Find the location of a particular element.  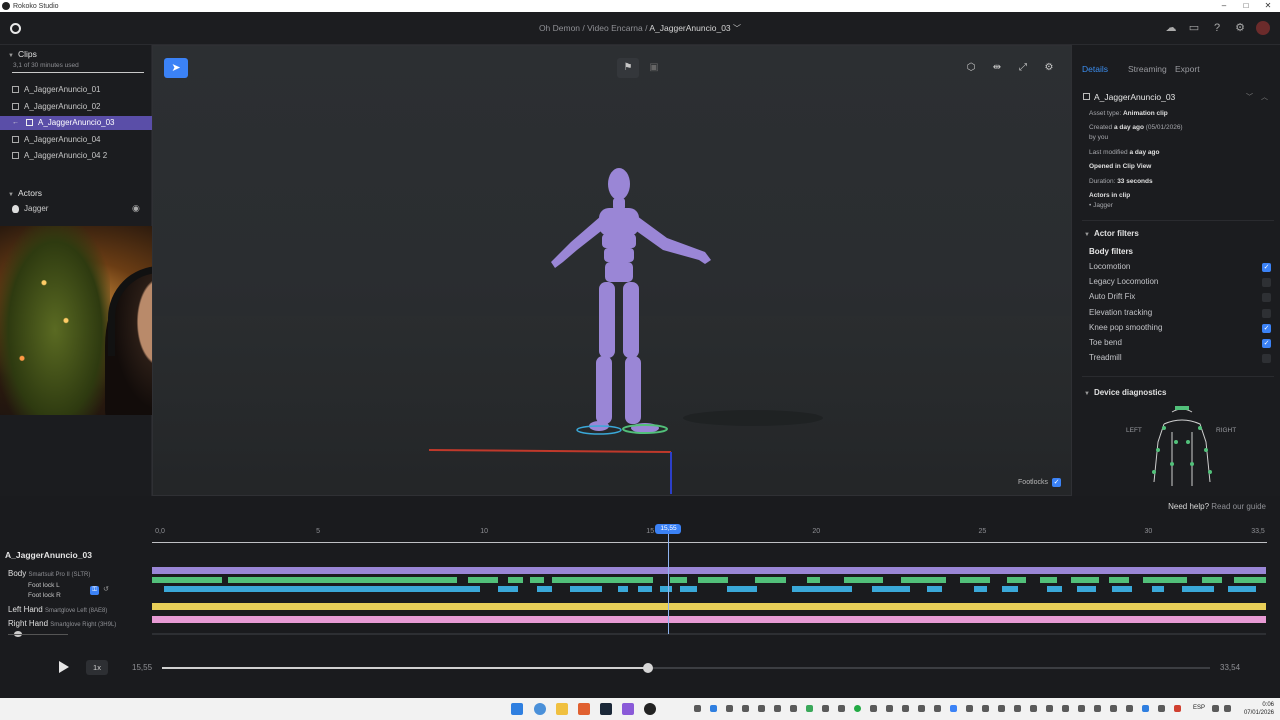

actor-filters-title: ▼ Actor filters is located at coordinates (1111, 233).